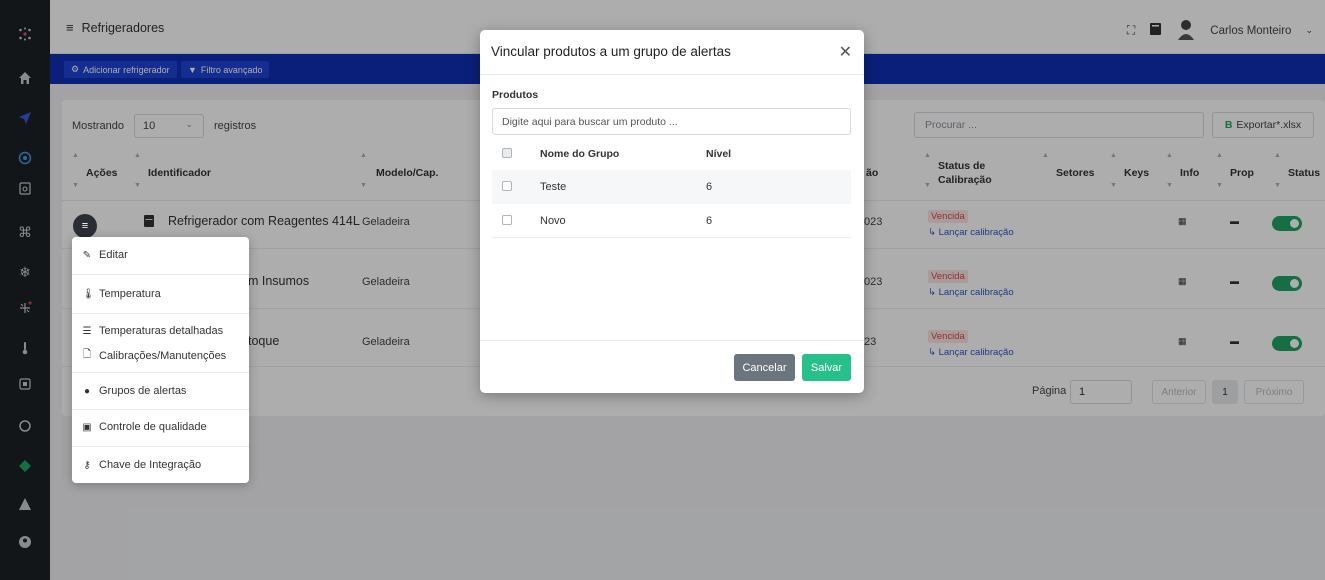 This screenshot has height=580, width=1325. I want to click on menu-item-temperatura: 🌡 Temperatura, so click(121, 294).